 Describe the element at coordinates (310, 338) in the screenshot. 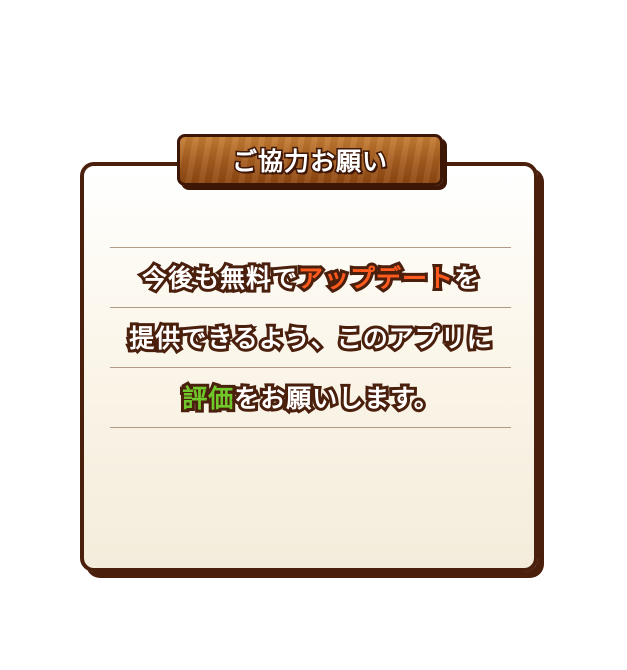

I see `message-line-2: 提供できるよう、このアプリに` at that location.